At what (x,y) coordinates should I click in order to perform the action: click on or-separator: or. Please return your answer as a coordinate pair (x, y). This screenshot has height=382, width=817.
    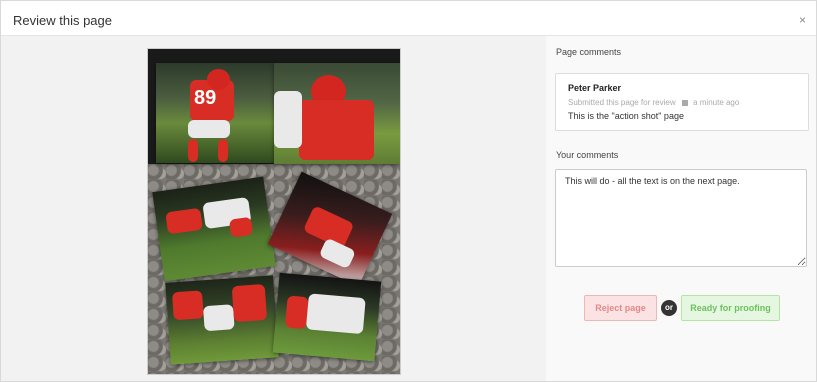
    Looking at the image, I should click on (669, 308).